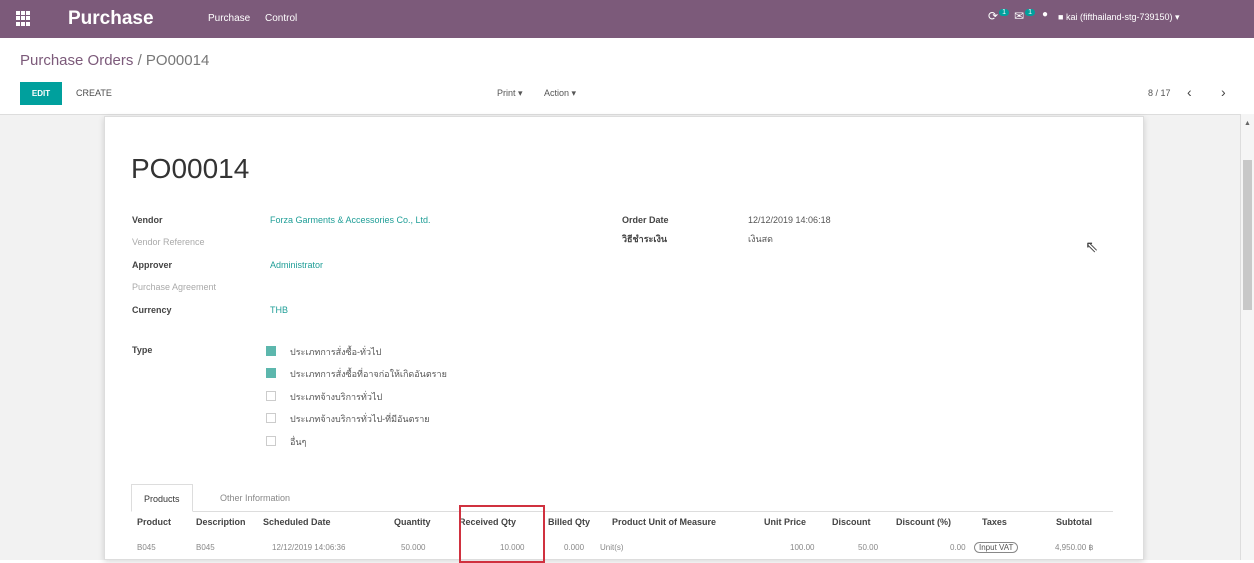 The image size is (1254, 563). What do you see at coordinates (76, 60) in the screenshot?
I see `breadcrumb-parent: Purchase Orders` at bounding box center [76, 60].